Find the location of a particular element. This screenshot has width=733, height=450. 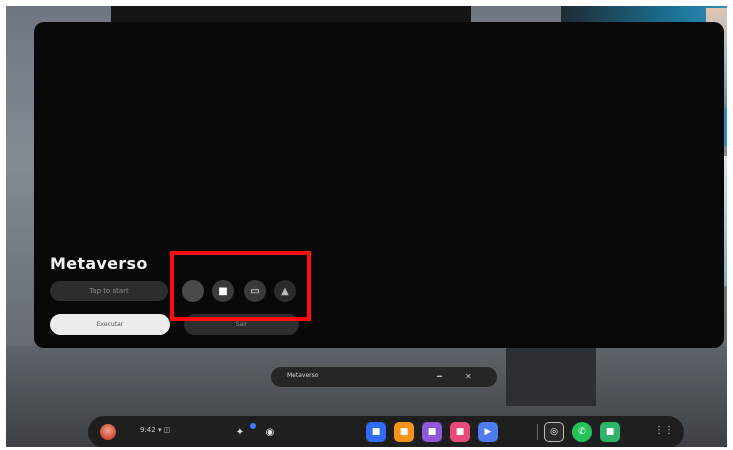

avatar is located at coordinates (108, 432).